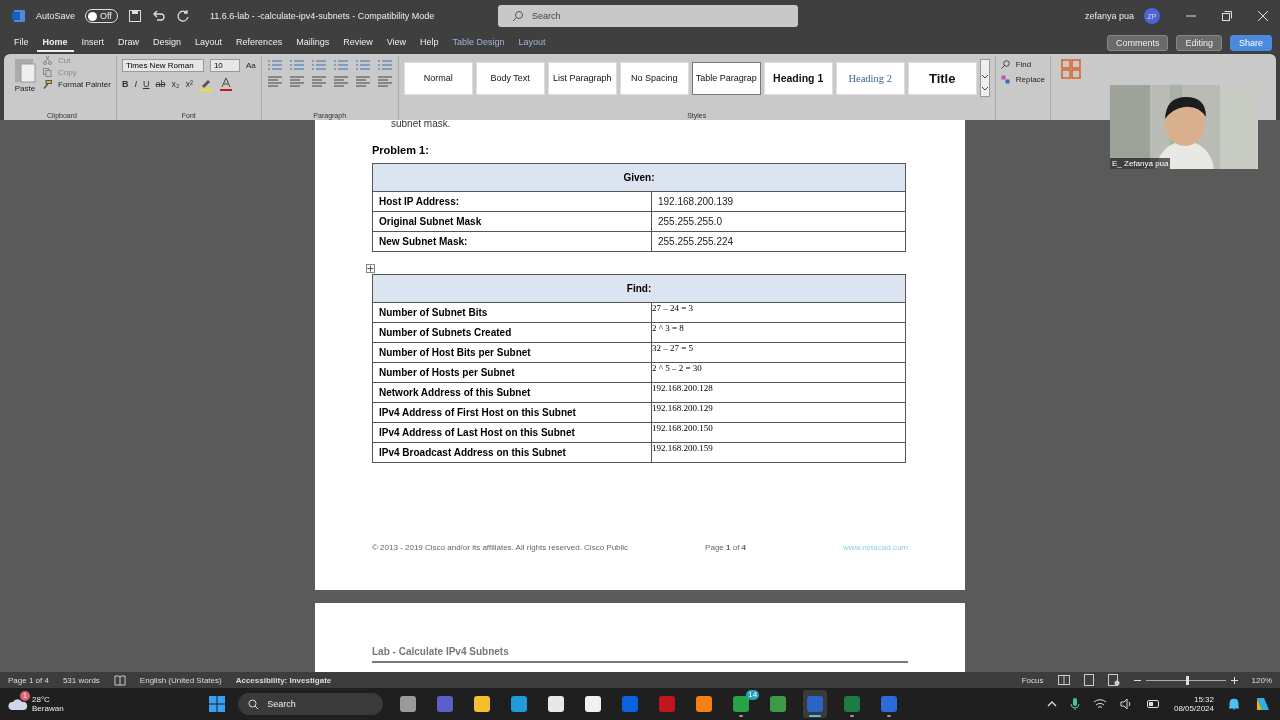 The height and width of the screenshot is (720, 1280). I want to click on table-cell: Number of Subnet Bits, so click(512, 312).